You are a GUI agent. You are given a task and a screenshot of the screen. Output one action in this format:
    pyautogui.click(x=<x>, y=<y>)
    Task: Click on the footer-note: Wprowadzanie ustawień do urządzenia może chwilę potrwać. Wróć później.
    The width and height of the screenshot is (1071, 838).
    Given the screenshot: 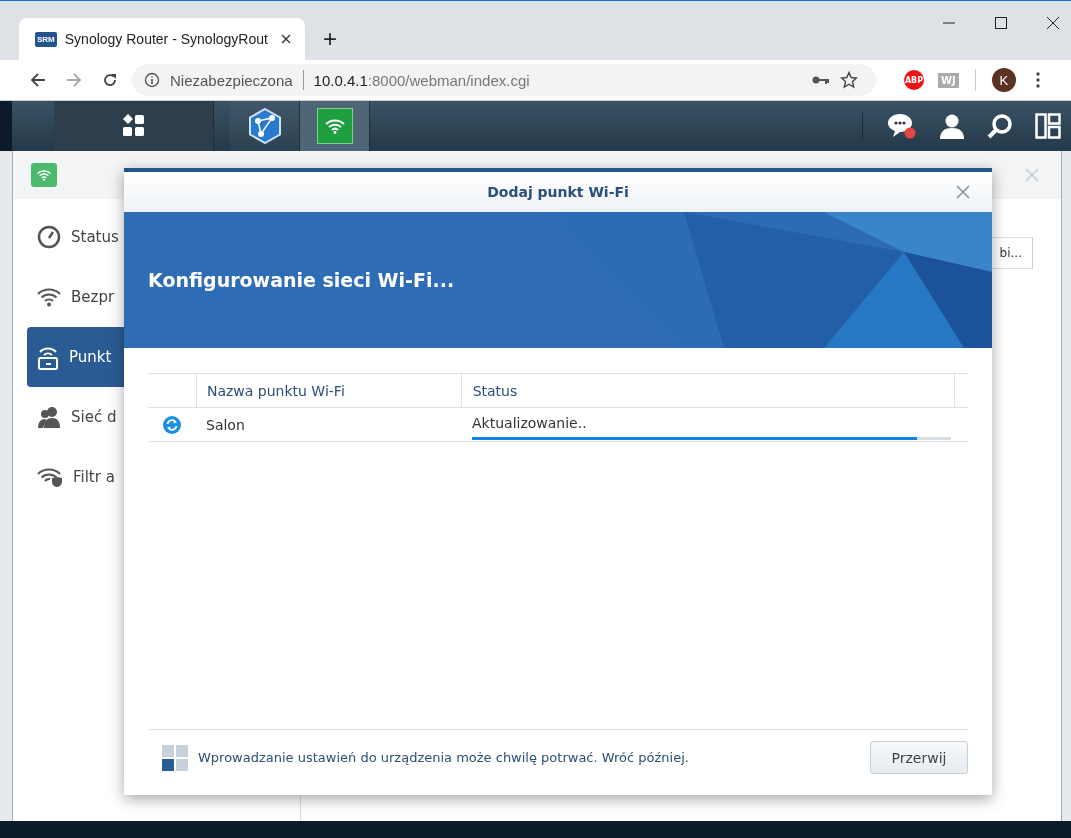 What is the action you would take?
    pyautogui.click(x=443, y=757)
    